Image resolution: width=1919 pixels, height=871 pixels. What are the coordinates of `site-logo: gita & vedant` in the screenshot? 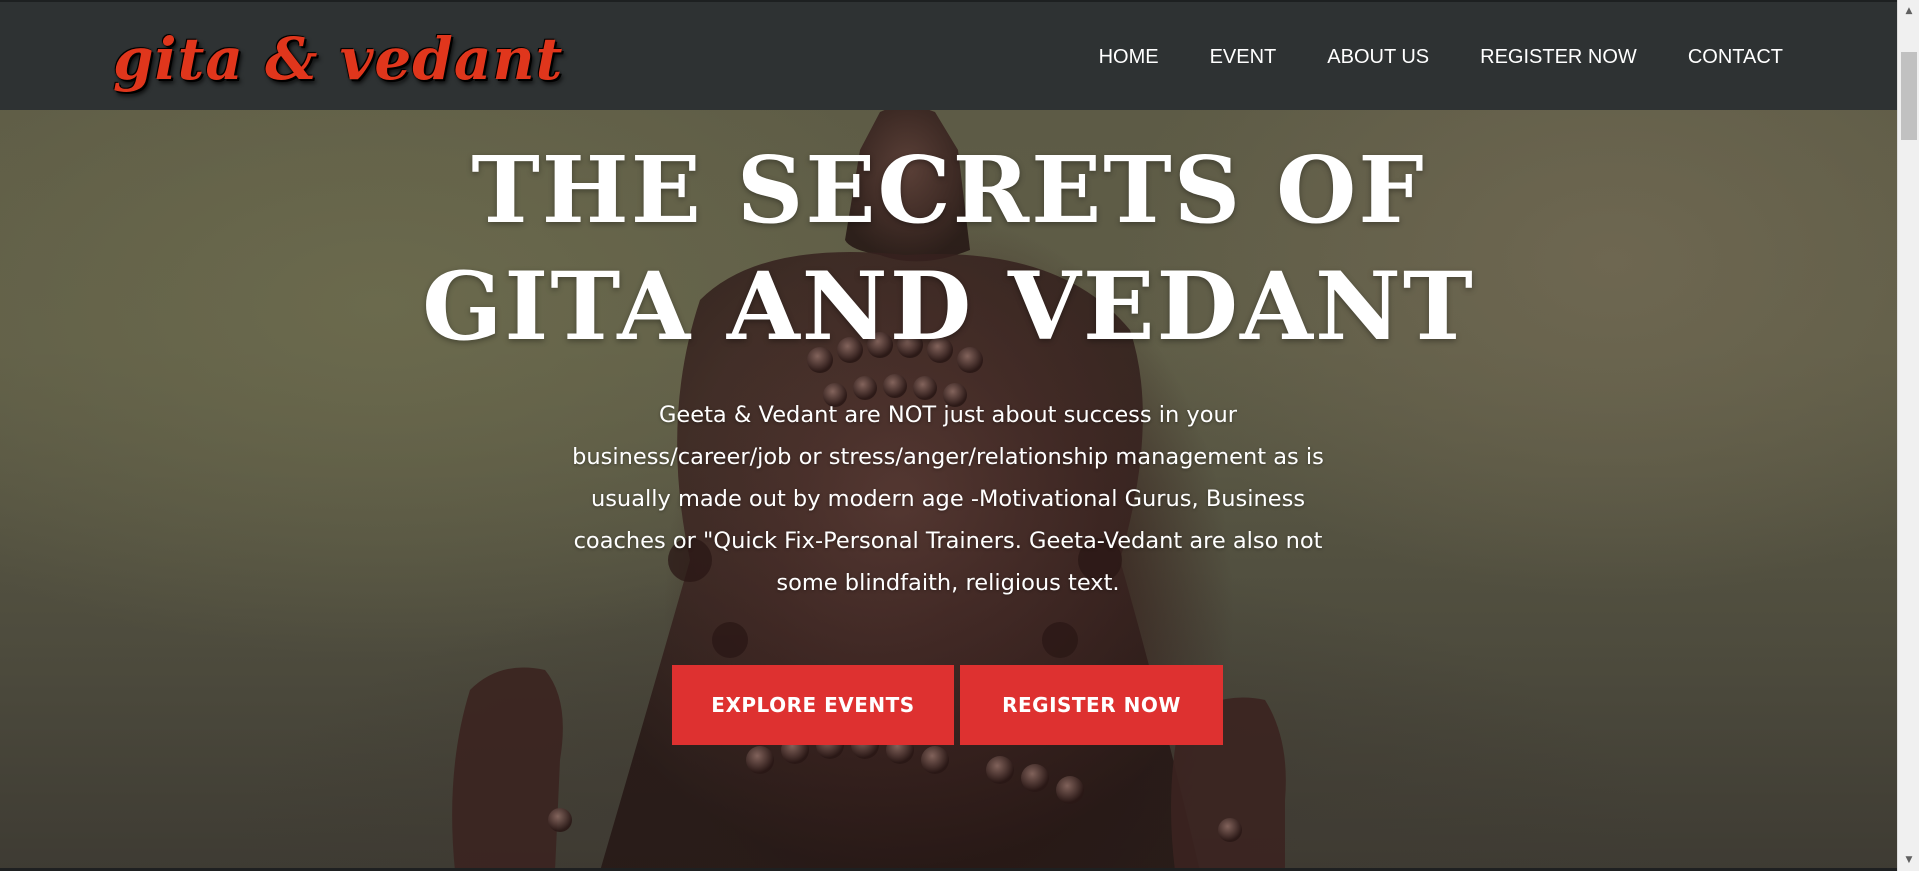 It's located at (338, 59).